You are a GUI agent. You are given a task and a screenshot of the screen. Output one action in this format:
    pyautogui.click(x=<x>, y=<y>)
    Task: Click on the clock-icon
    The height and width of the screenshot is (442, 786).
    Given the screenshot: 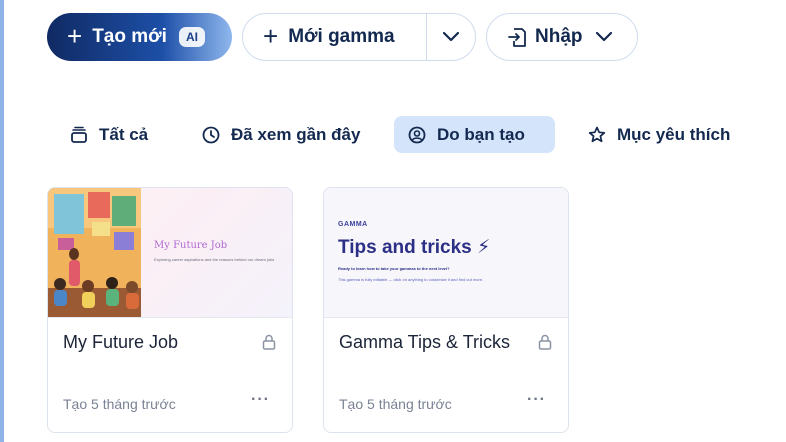 What is the action you would take?
    pyautogui.click(x=211, y=134)
    